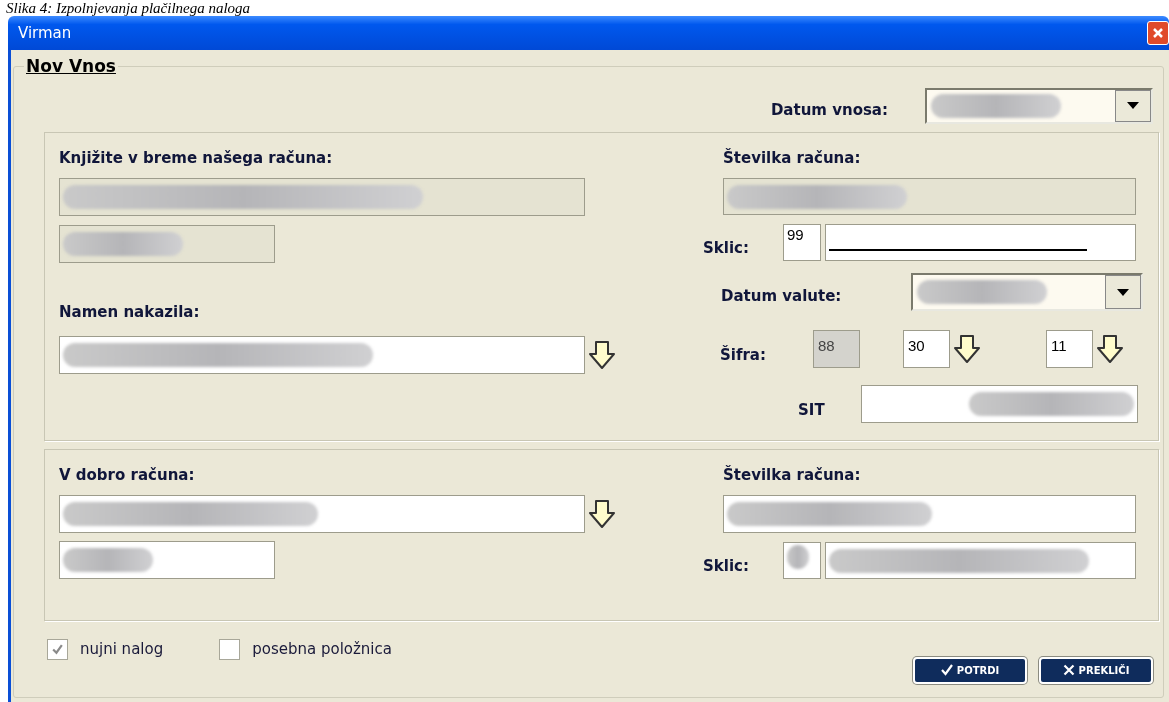 The width and height of the screenshot is (1169, 702). I want to click on code-field: 11, so click(1069, 349).